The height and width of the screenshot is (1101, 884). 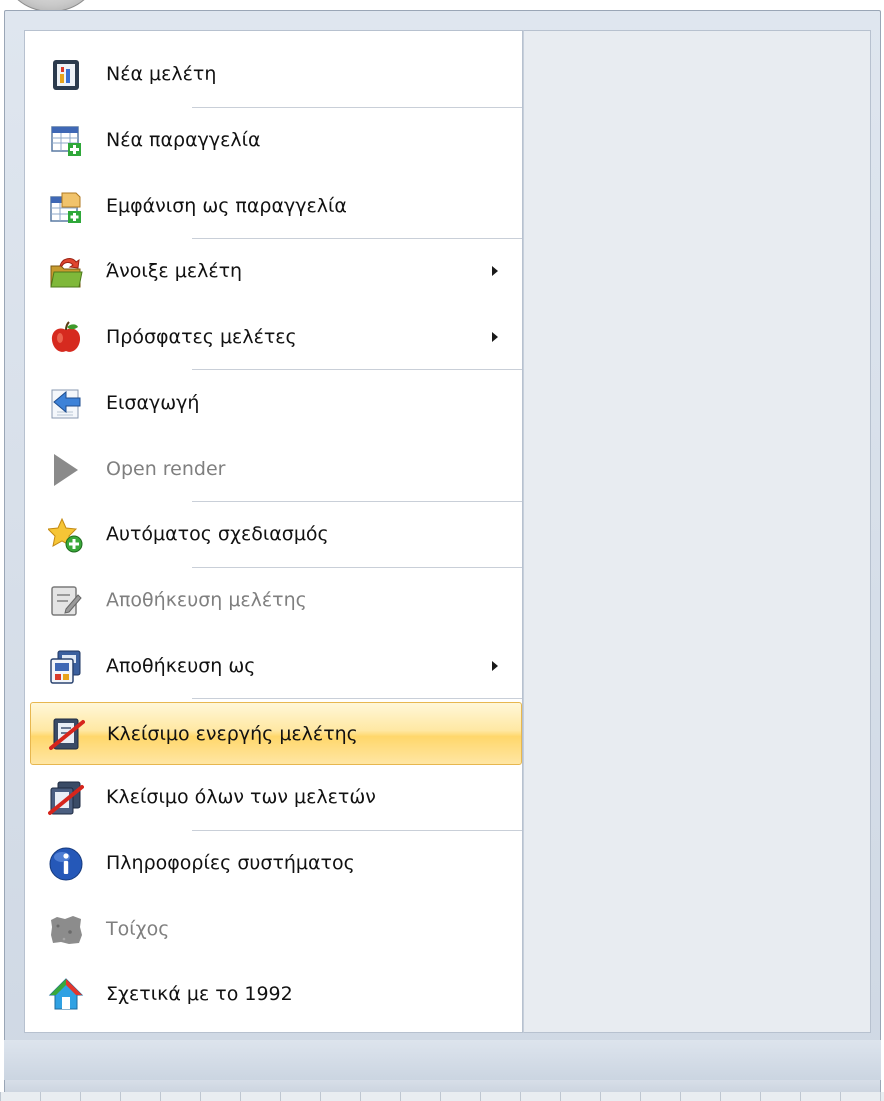 I want to click on menu-item-show-as-order: Εμφάνιση ως παραγγελία, so click(x=276, y=206).